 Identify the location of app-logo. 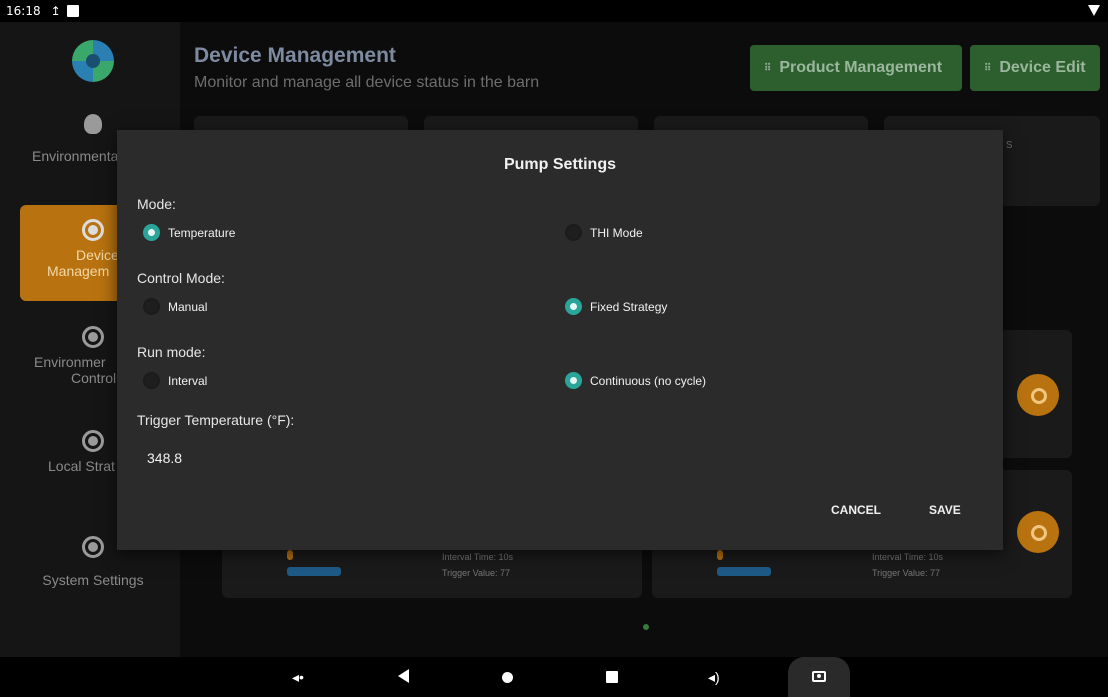
(93, 61).